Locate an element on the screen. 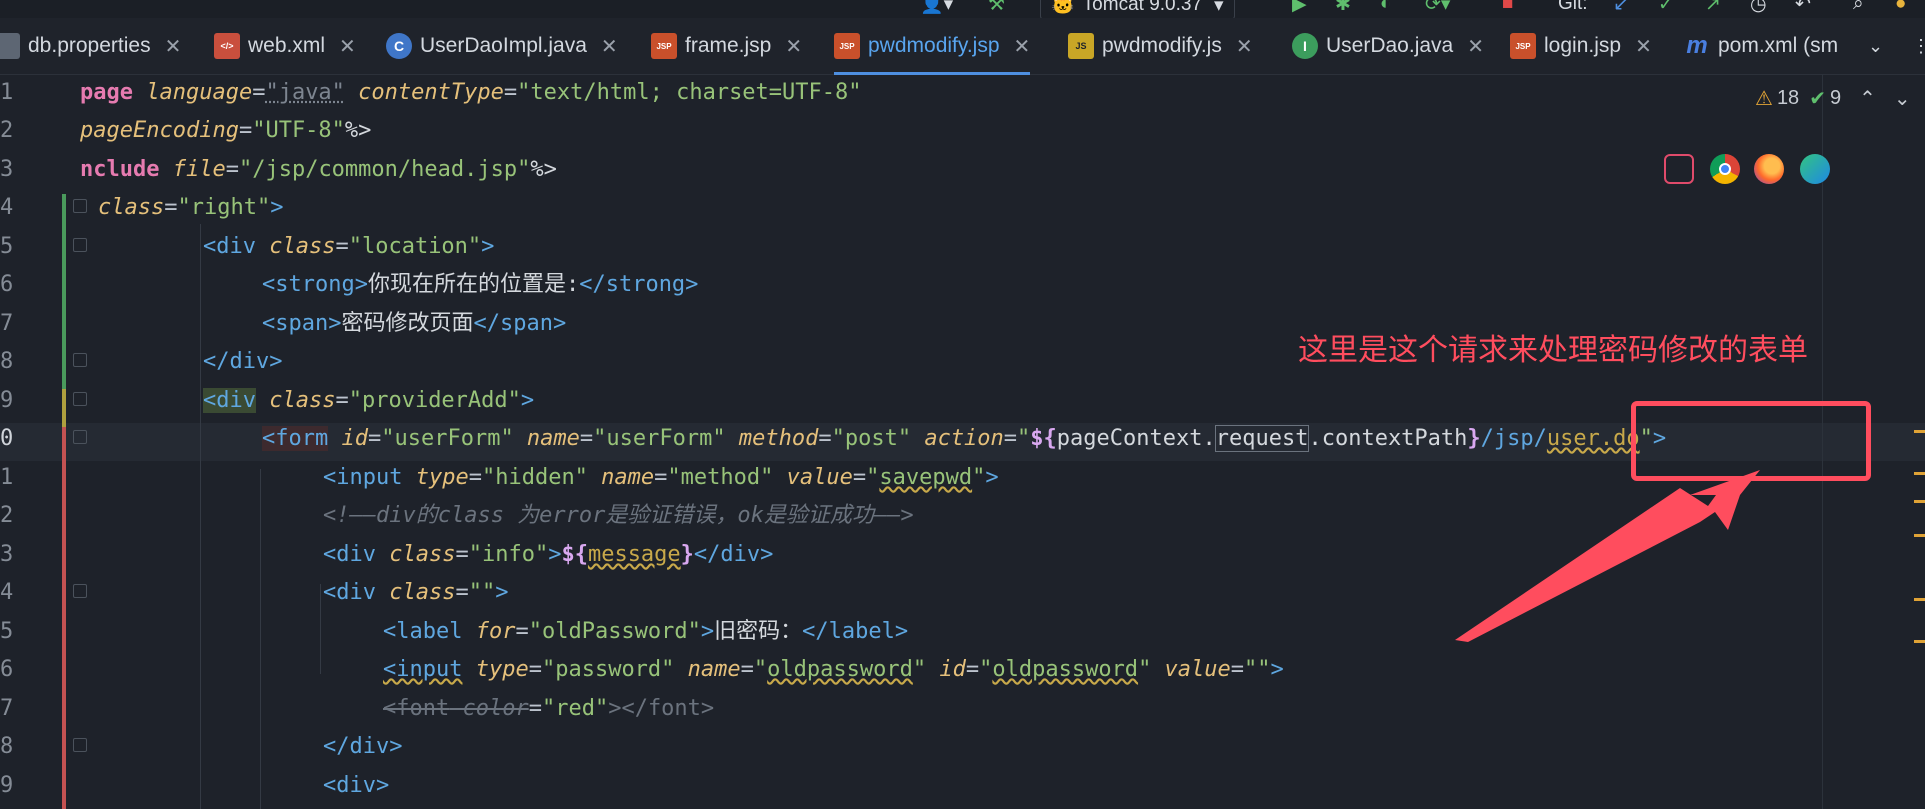 This screenshot has height=809, width=1925. annotation-arrow is located at coordinates (1607, 556).